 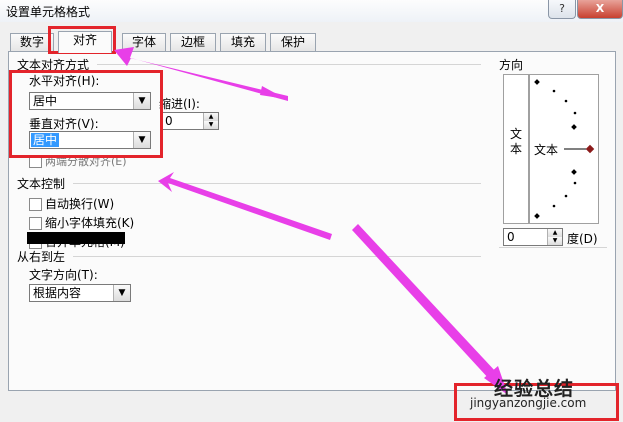 What do you see at coordinates (564, 149) in the screenshot?
I see `orientation-dial: 文本` at bounding box center [564, 149].